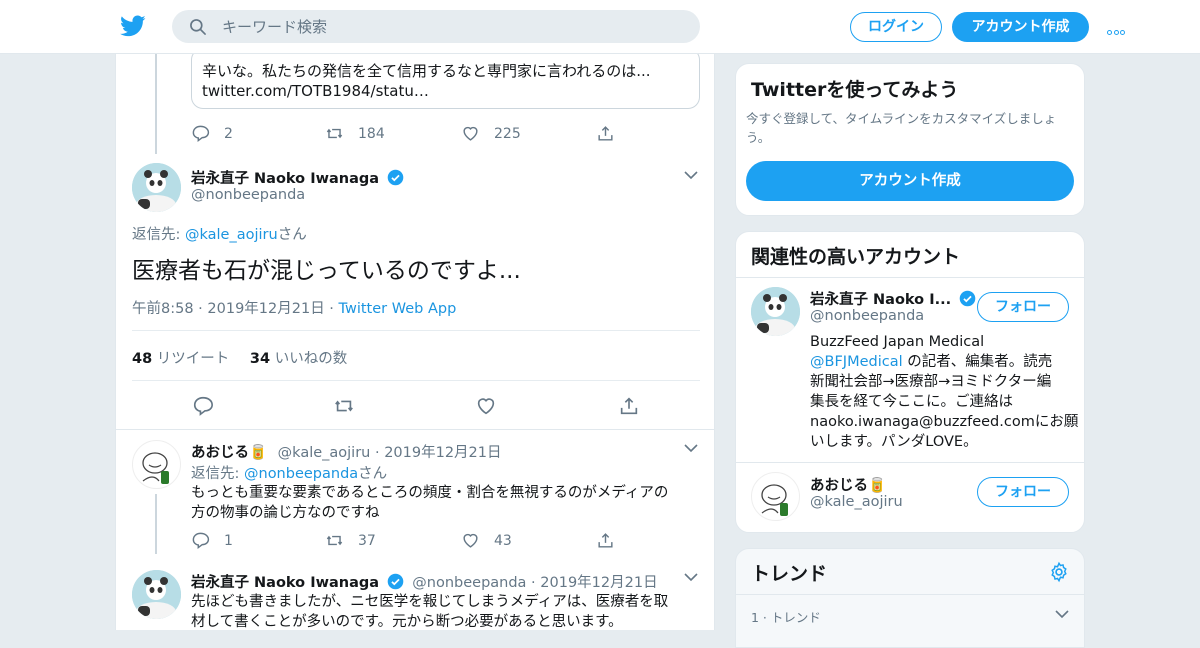 Image resolution: width=1200 pixels, height=648 pixels. I want to click on signup-button: アカウント作成, so click(1020, 27).